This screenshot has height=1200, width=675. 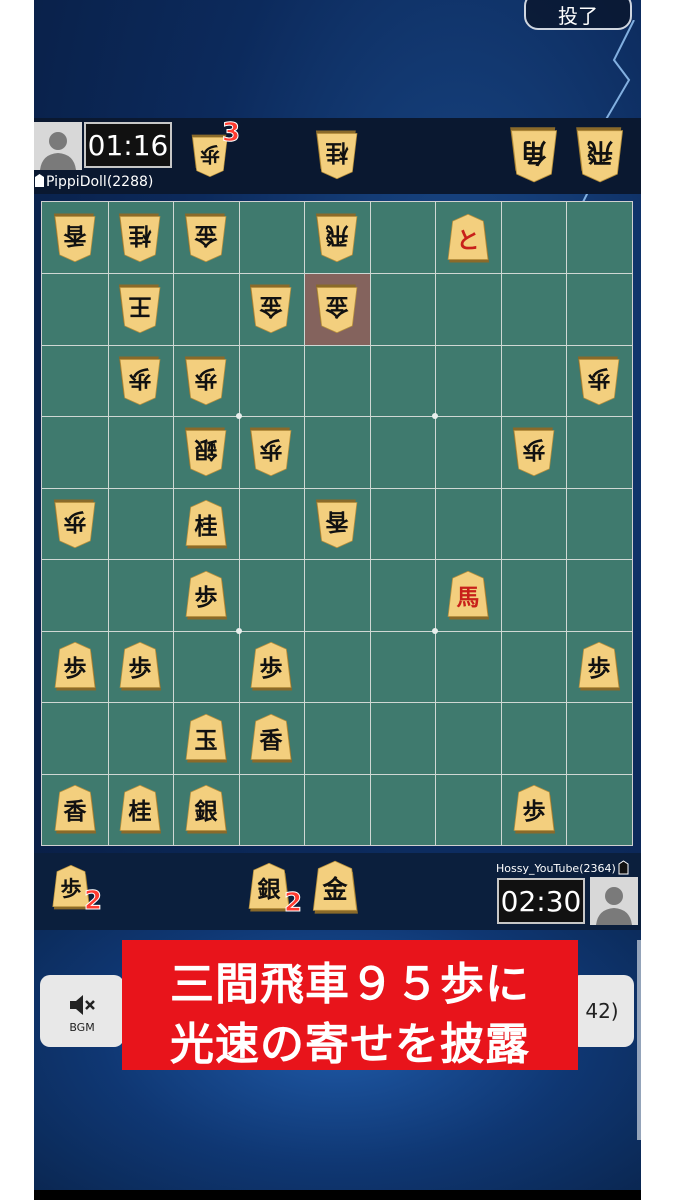 What do you see at coordinates (350, 1044) in the screenshot?
I see `caption-line-2: 光速の寄せを披露` at bounding box center [350, 1044].